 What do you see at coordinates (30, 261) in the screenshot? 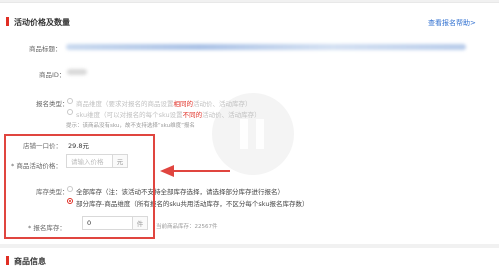
I see `section-title-product-info: 商品信息` at bounding box center [30, 261].